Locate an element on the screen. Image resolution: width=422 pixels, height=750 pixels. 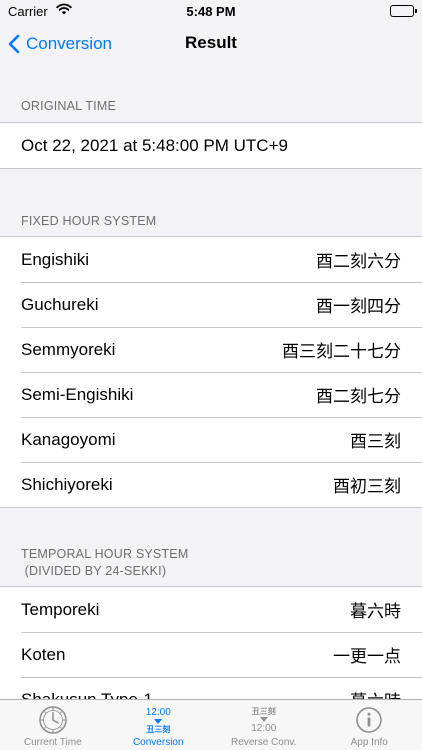
conversion-icon: 12:00 丑三刻 is located at coordinates (158, 720).